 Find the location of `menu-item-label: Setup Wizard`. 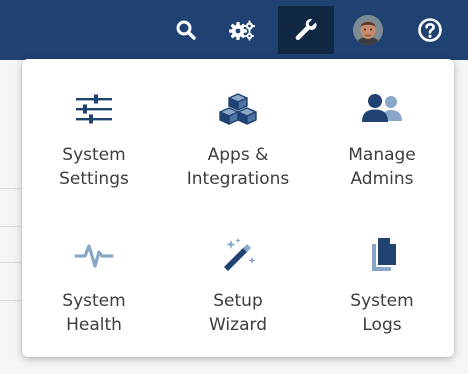

menu-item-label: Setup Wizard is located at coordinates (238, 313).